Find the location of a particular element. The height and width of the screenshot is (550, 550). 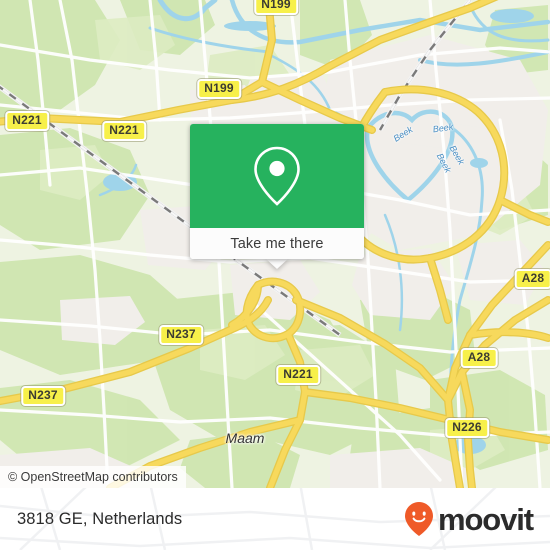

footer-bar: 3818 GE, Netherlands moovit is located at coordinates (275, 519).